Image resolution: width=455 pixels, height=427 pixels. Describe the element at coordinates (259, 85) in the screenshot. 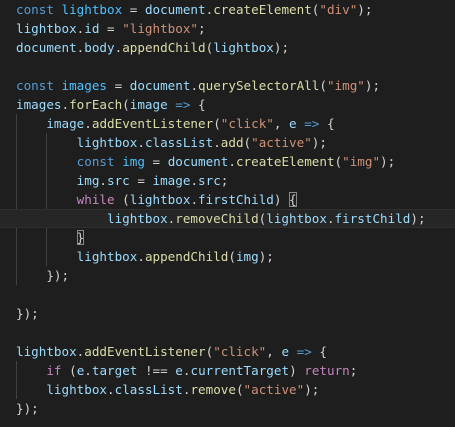

I see `function-token: querySelectorAll` at that location.